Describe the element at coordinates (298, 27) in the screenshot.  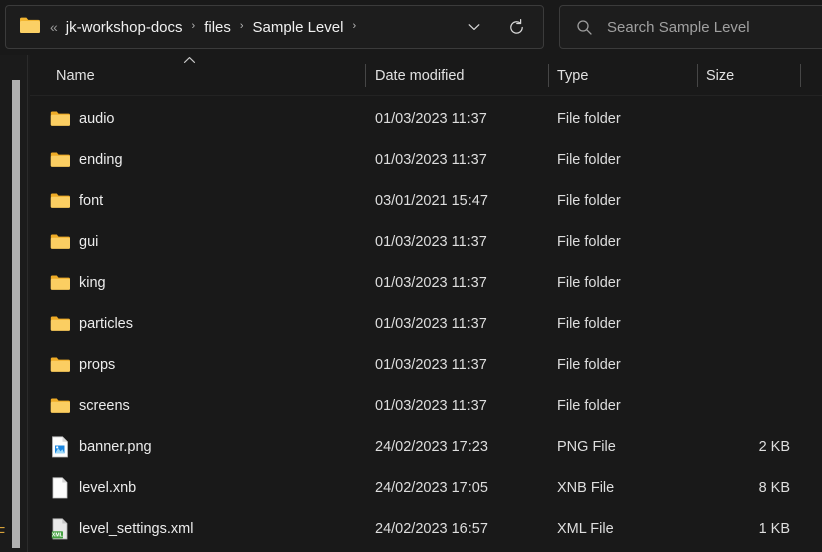
I see `breadcrumb-item-sample-level: Sample Level` at that location.